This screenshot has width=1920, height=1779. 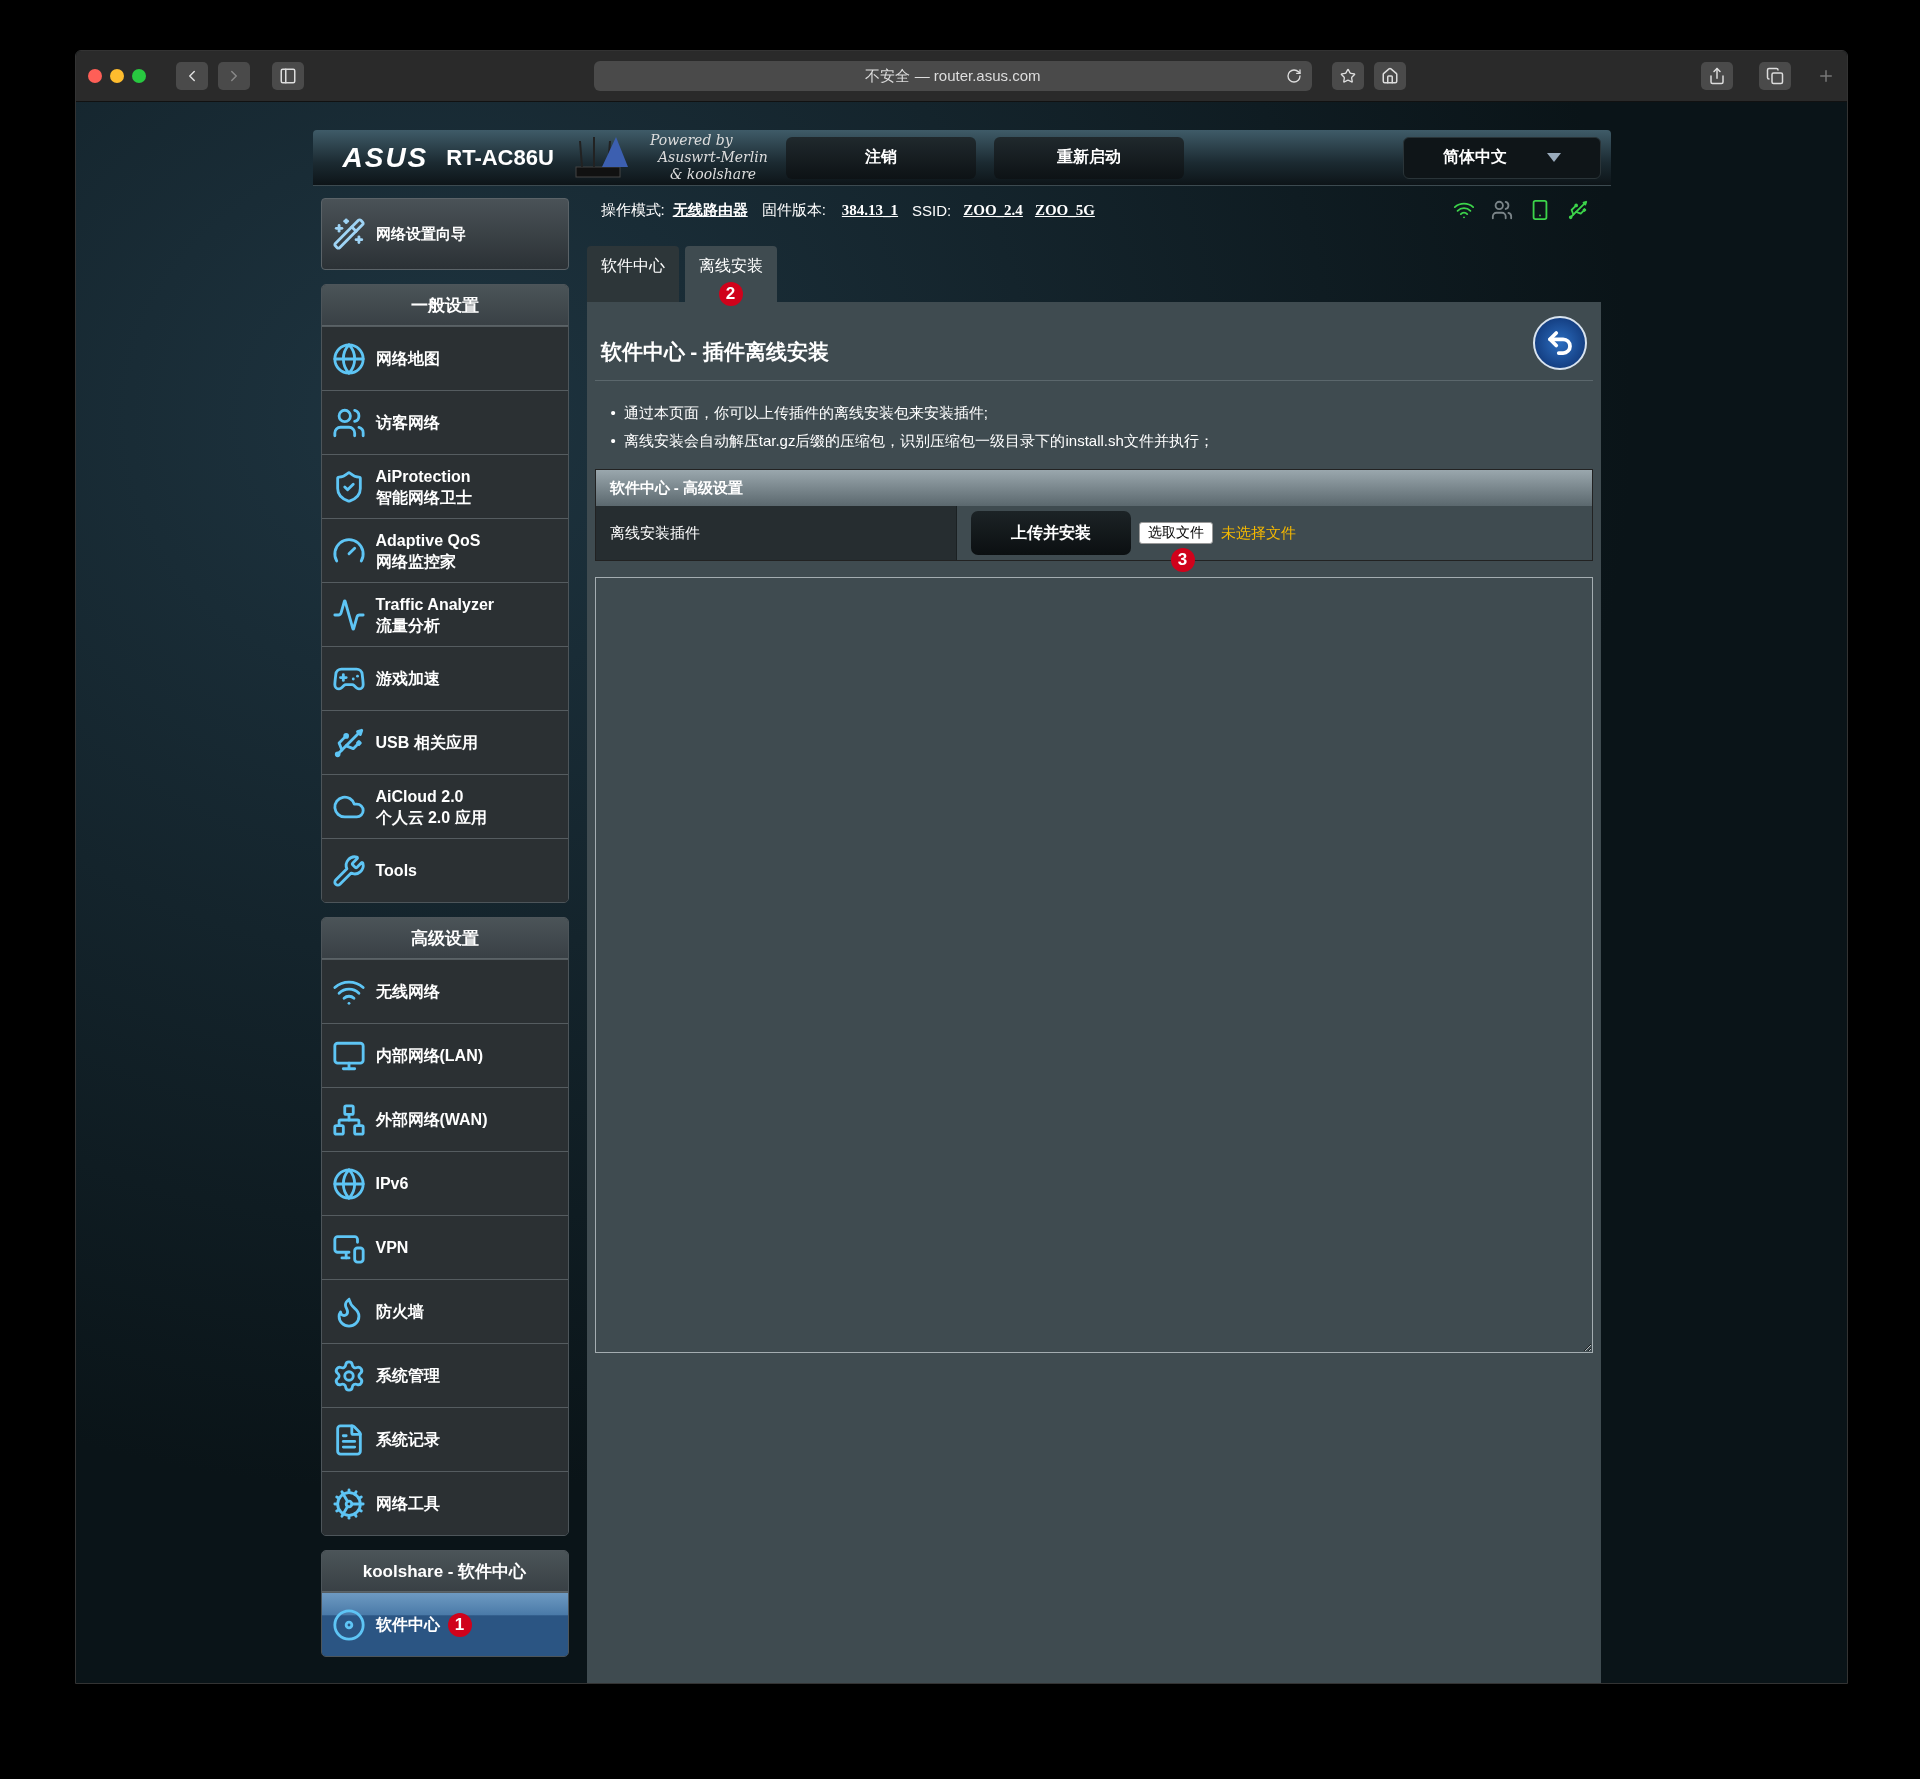 I want to click on firmware-label: 固件版本:, so click(x=793, y=210).